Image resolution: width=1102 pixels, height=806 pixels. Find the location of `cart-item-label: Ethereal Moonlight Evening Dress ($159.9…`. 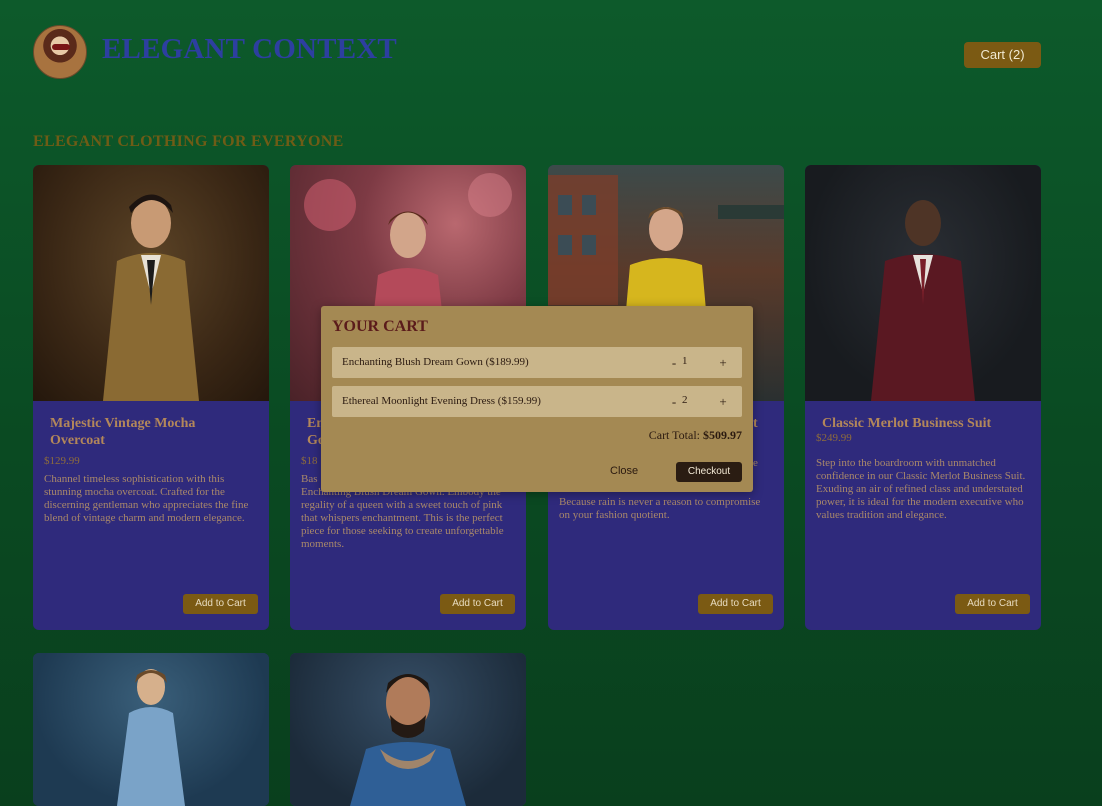

cart-item-label: Ethereal Moonlight Evening Dress ($159.9… is located at coordinates (441, 401).